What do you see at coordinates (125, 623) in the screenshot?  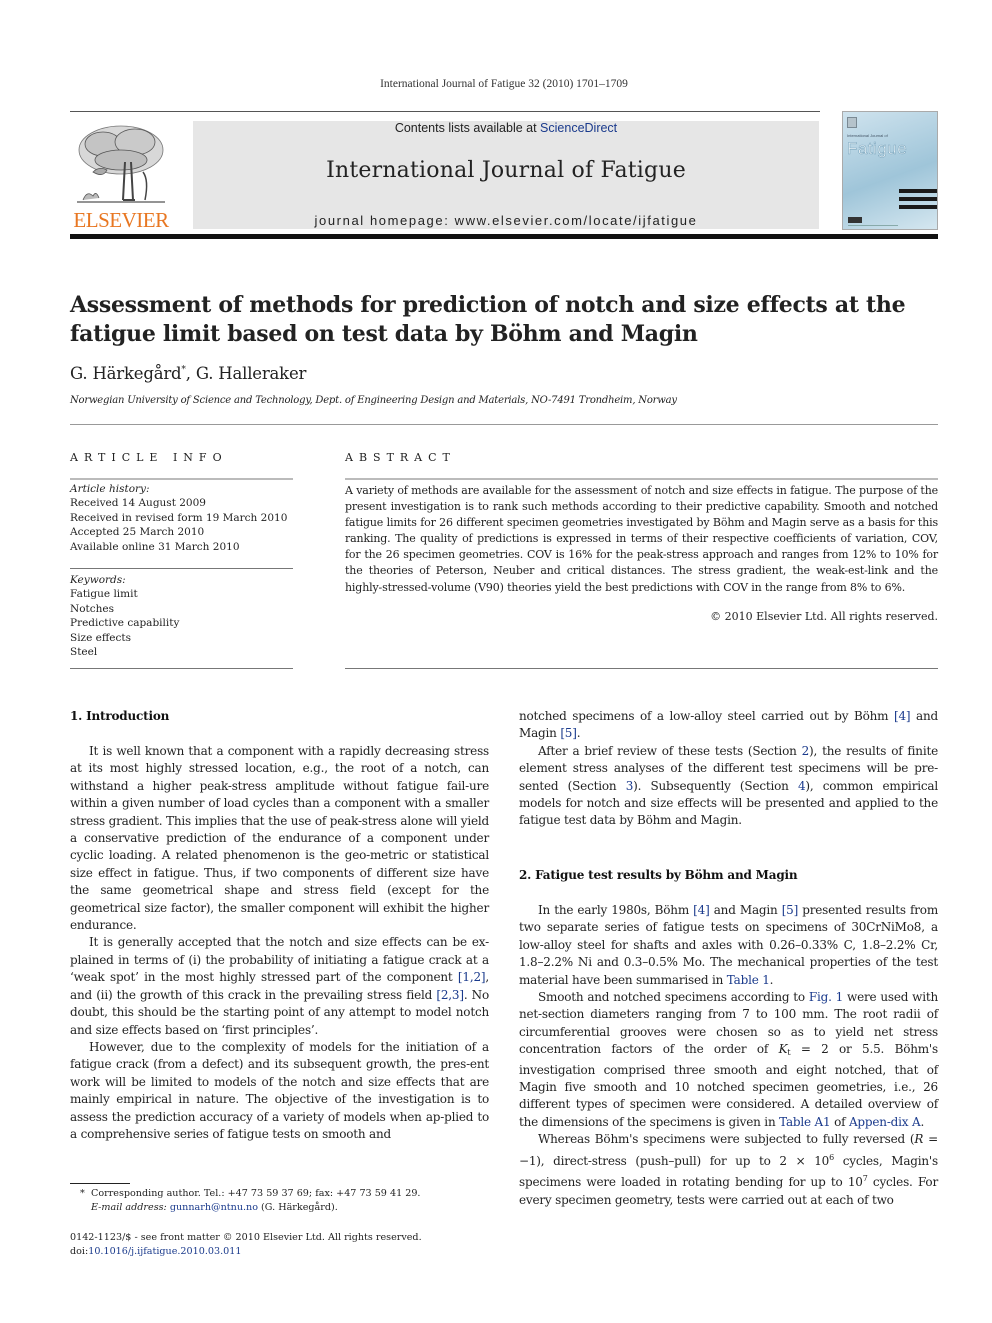 I see `keyword: Predictive capability` at bounding box center [125, 623].